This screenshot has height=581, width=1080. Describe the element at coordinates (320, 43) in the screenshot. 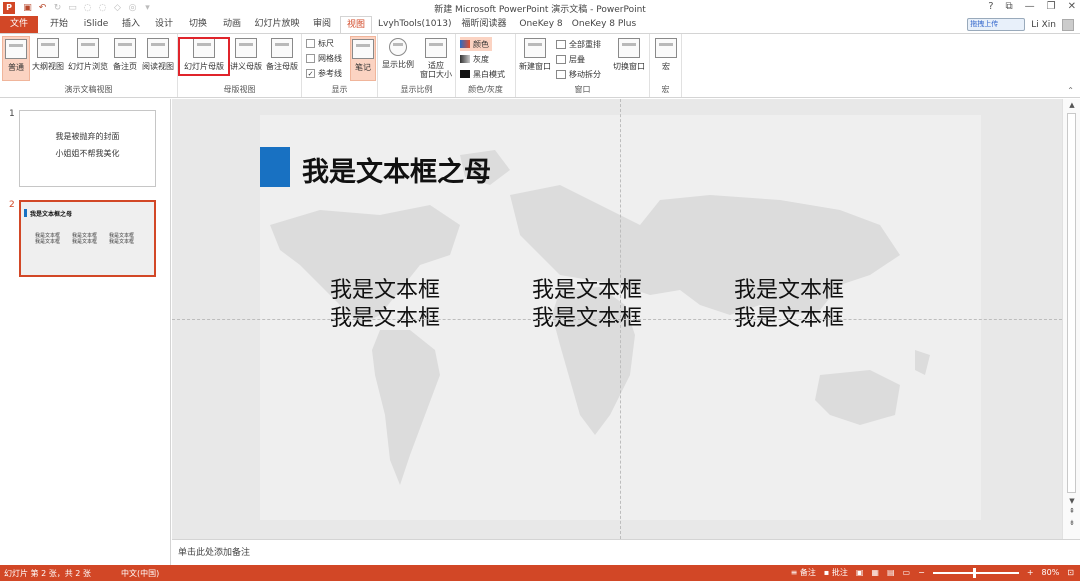

I see `ruler-checkbox: 标尺` at that location.